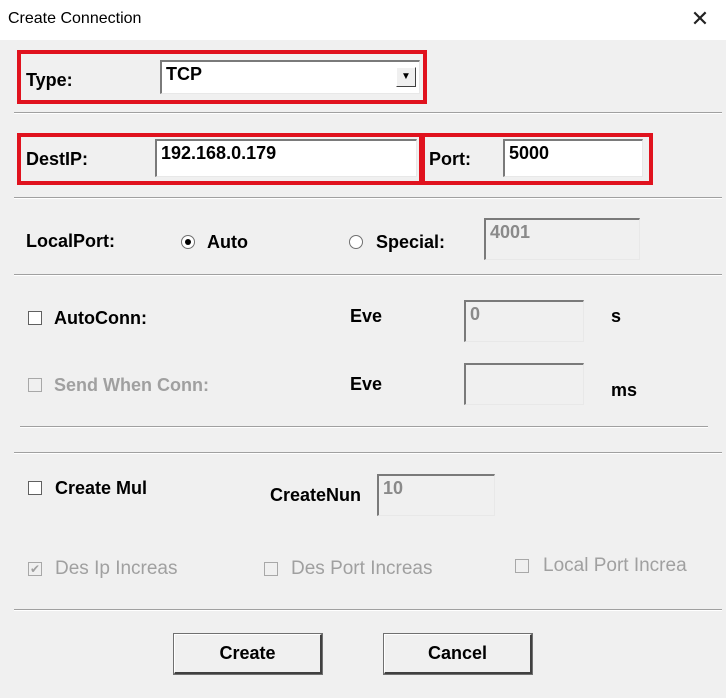  Describe the element at coordinates (393, 488) in the screenshot. I see `create-num-value: 10` at that location.